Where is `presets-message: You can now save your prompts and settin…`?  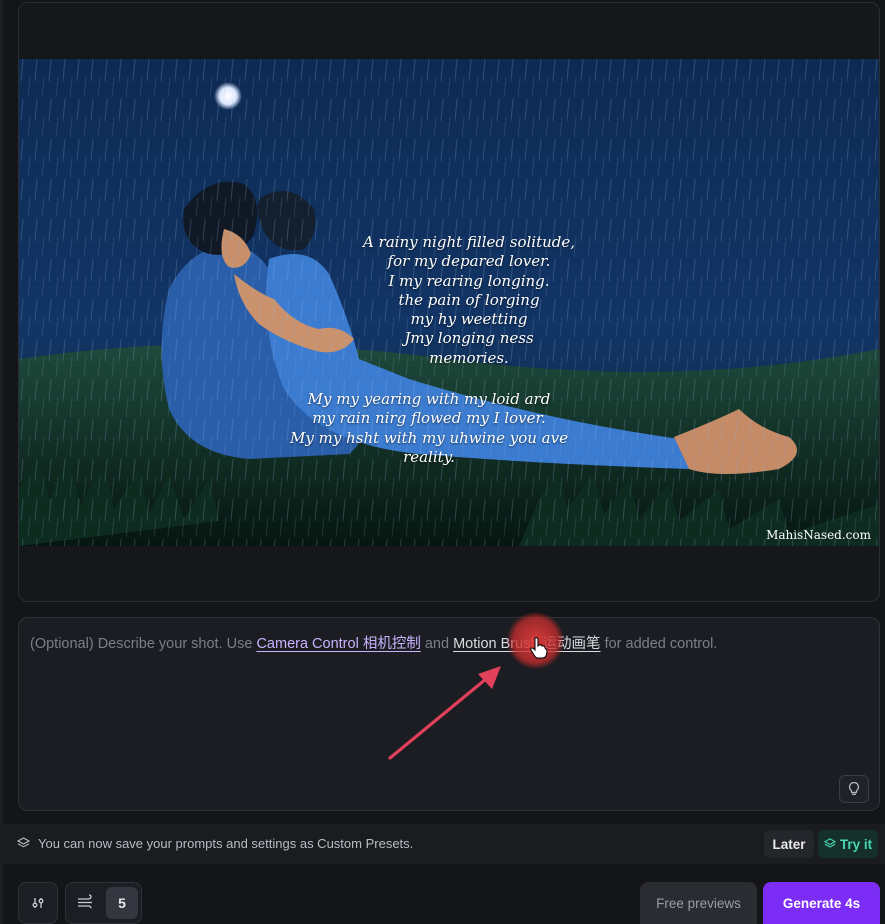
presets-message: You can now save your prompts and settin… is located at coordinates (226, 843).